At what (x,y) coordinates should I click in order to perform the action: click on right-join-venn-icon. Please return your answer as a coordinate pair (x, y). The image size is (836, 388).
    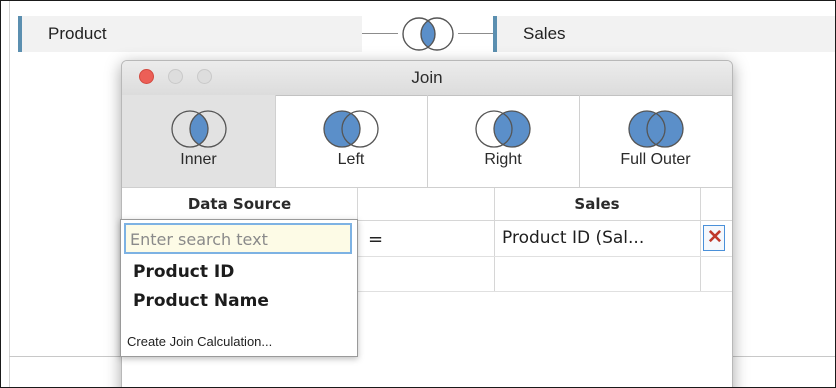
    Looking at the image, I should click on (503, 131).